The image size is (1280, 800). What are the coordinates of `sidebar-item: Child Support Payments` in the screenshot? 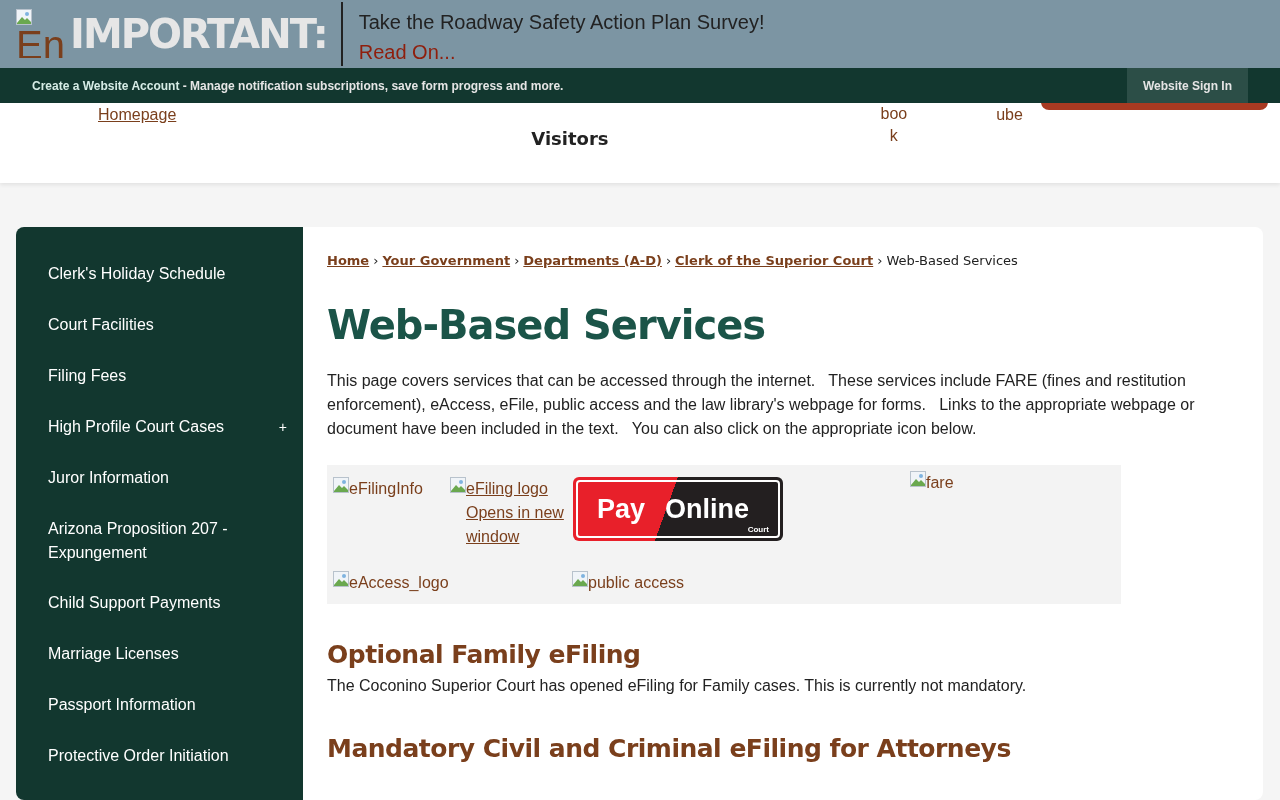 It's located at (159, 603).